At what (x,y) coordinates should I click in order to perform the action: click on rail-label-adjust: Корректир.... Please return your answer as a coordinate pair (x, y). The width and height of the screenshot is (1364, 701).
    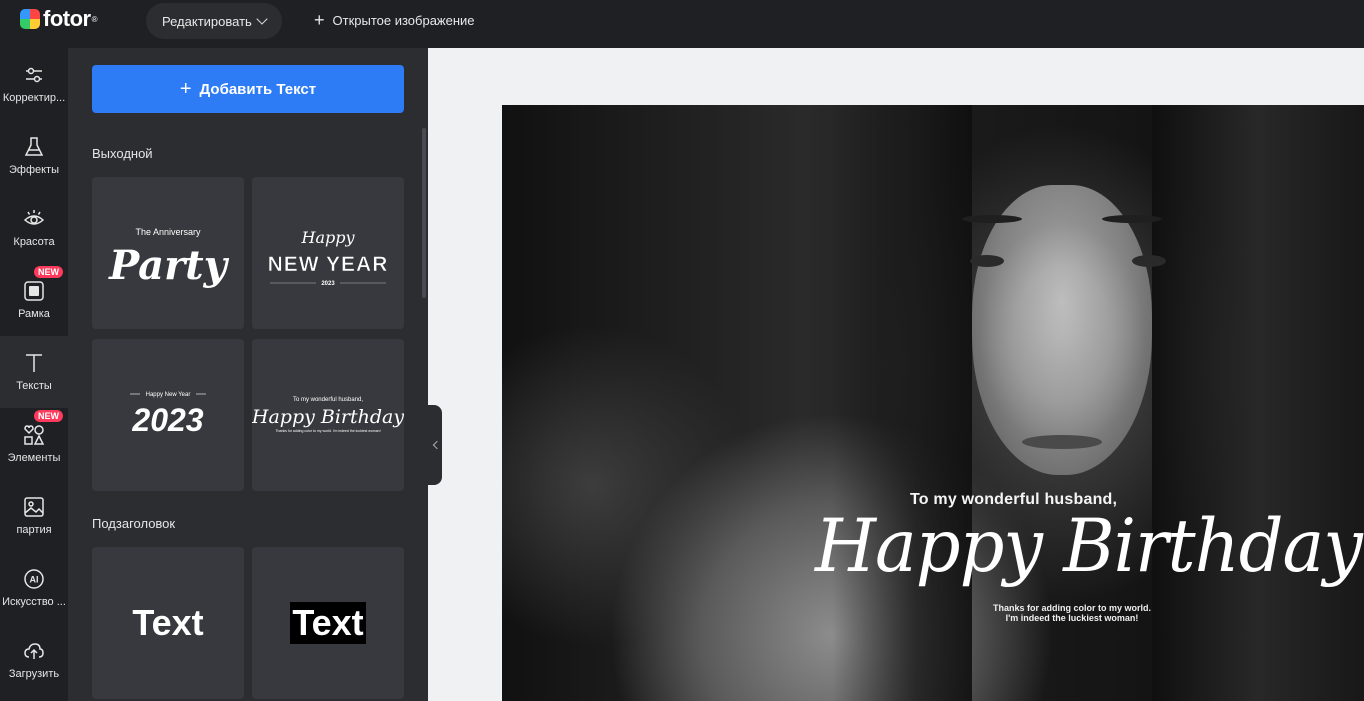
    Looking at the image, I should click on (34, 98).